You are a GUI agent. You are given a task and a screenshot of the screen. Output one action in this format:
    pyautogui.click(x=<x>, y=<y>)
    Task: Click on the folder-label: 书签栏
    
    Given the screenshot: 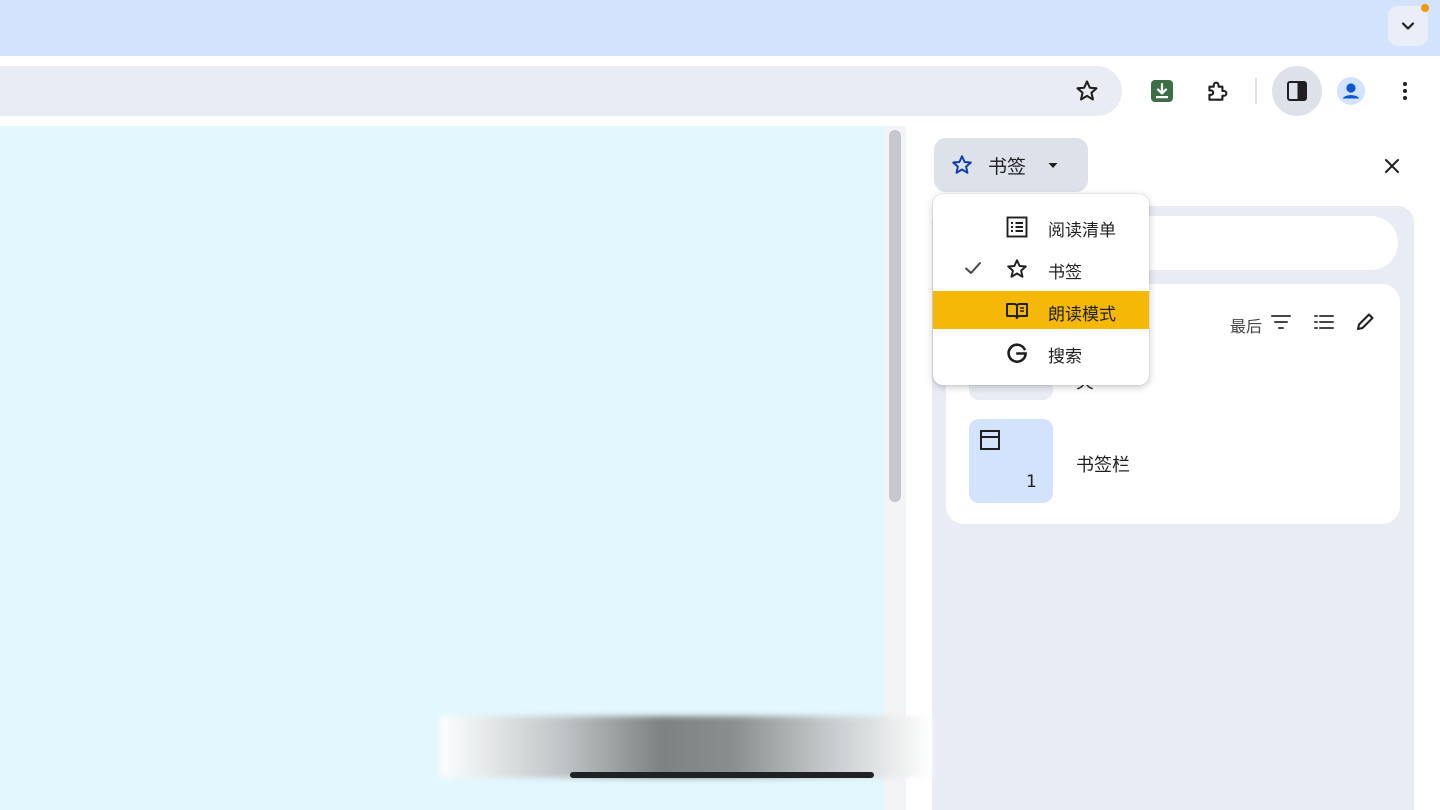 What is the action you would take?
    pyautogui.click(x=1103, y=464)
    